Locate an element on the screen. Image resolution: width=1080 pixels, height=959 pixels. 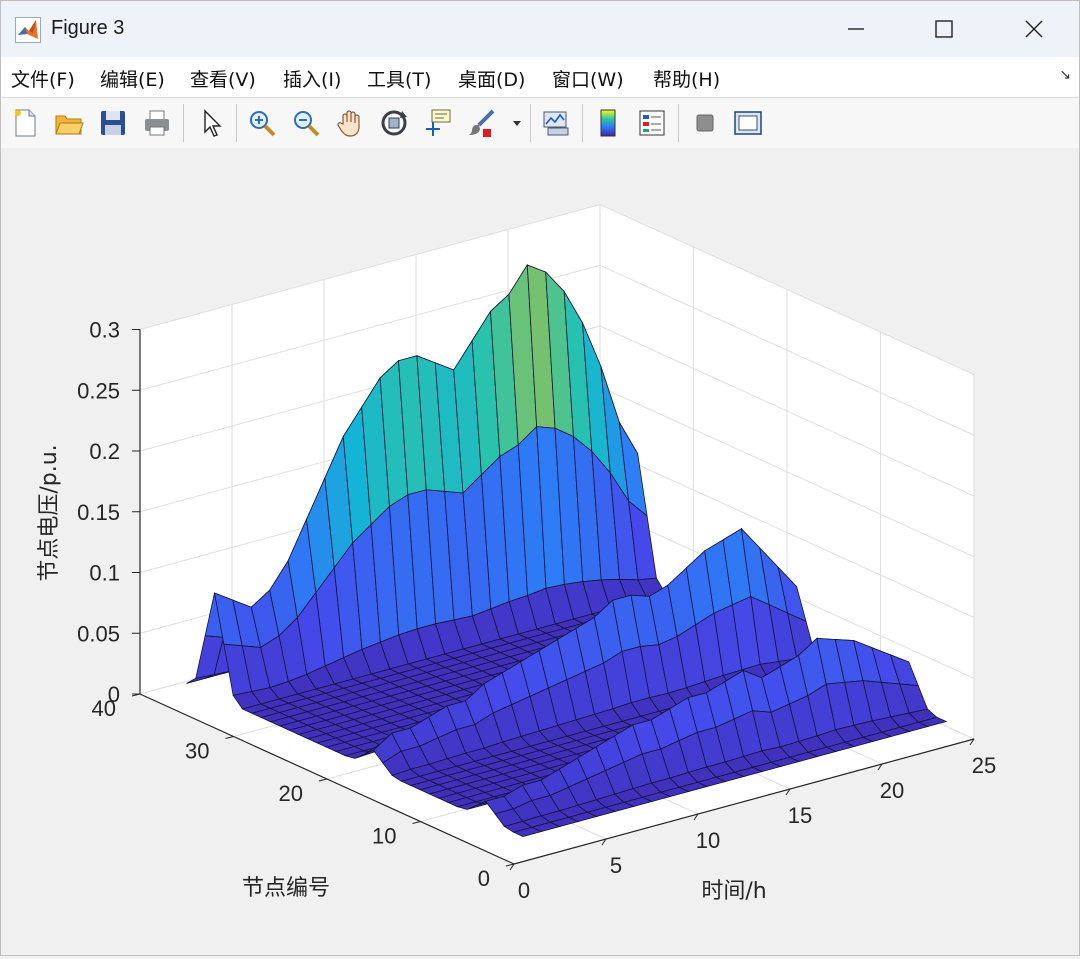
menu-view: 查看(V) is located at coordinates (223, 78).